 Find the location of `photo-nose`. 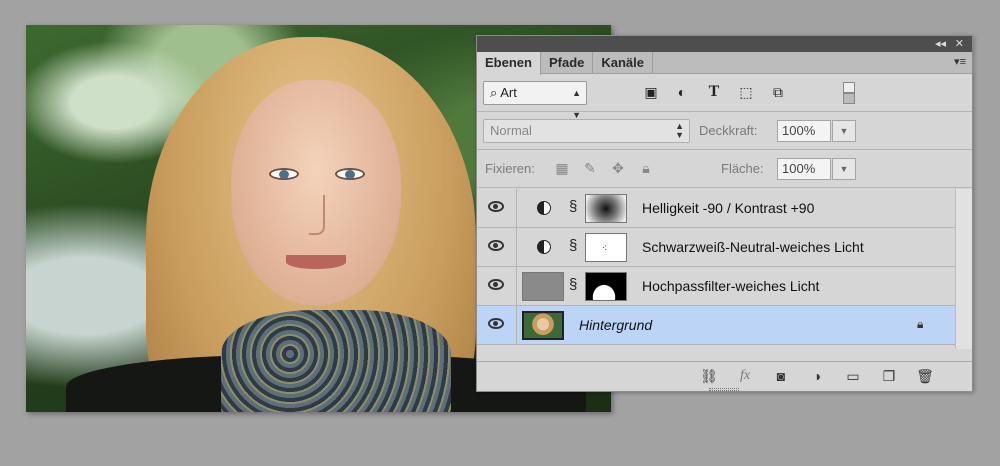

photo-nose is located at coordinates (317, 215).